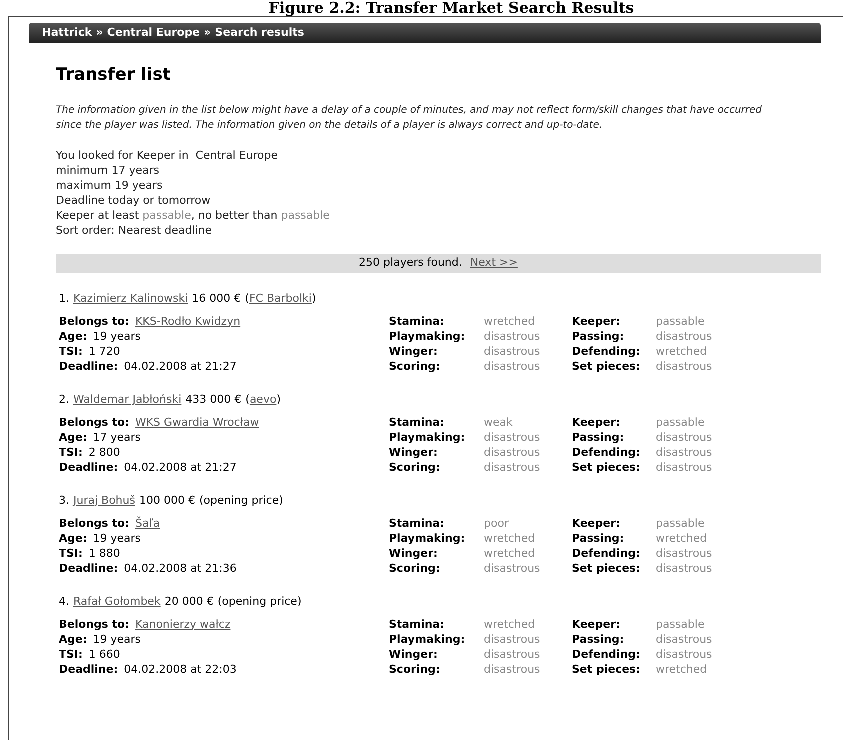 The height and width of the screenshot is (740, 843). What do you see at coordinates (114, 75) in the screenshot?
I see `page-title: Transfer list` at bounding box center [114, 75].